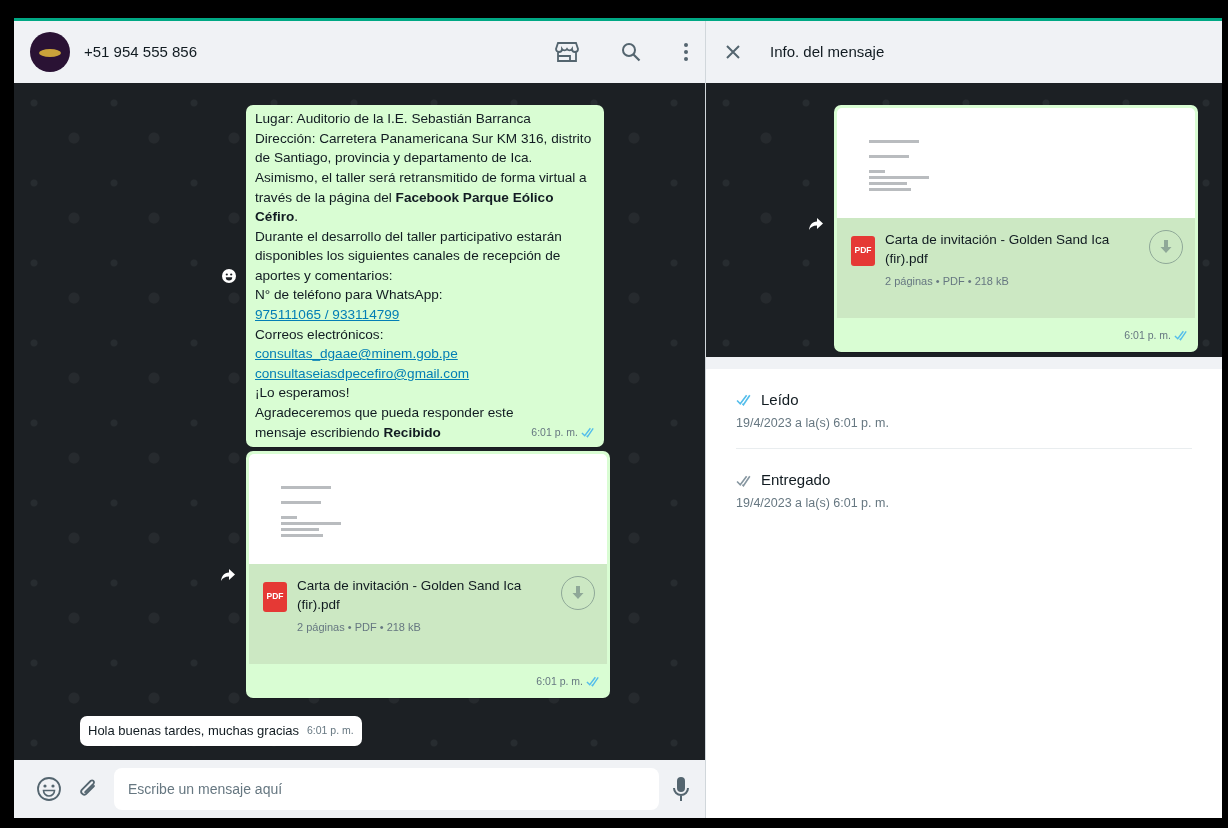 This screenshot has width=1228, height=828. I want to click on emoji-icon, so click(49, 789).